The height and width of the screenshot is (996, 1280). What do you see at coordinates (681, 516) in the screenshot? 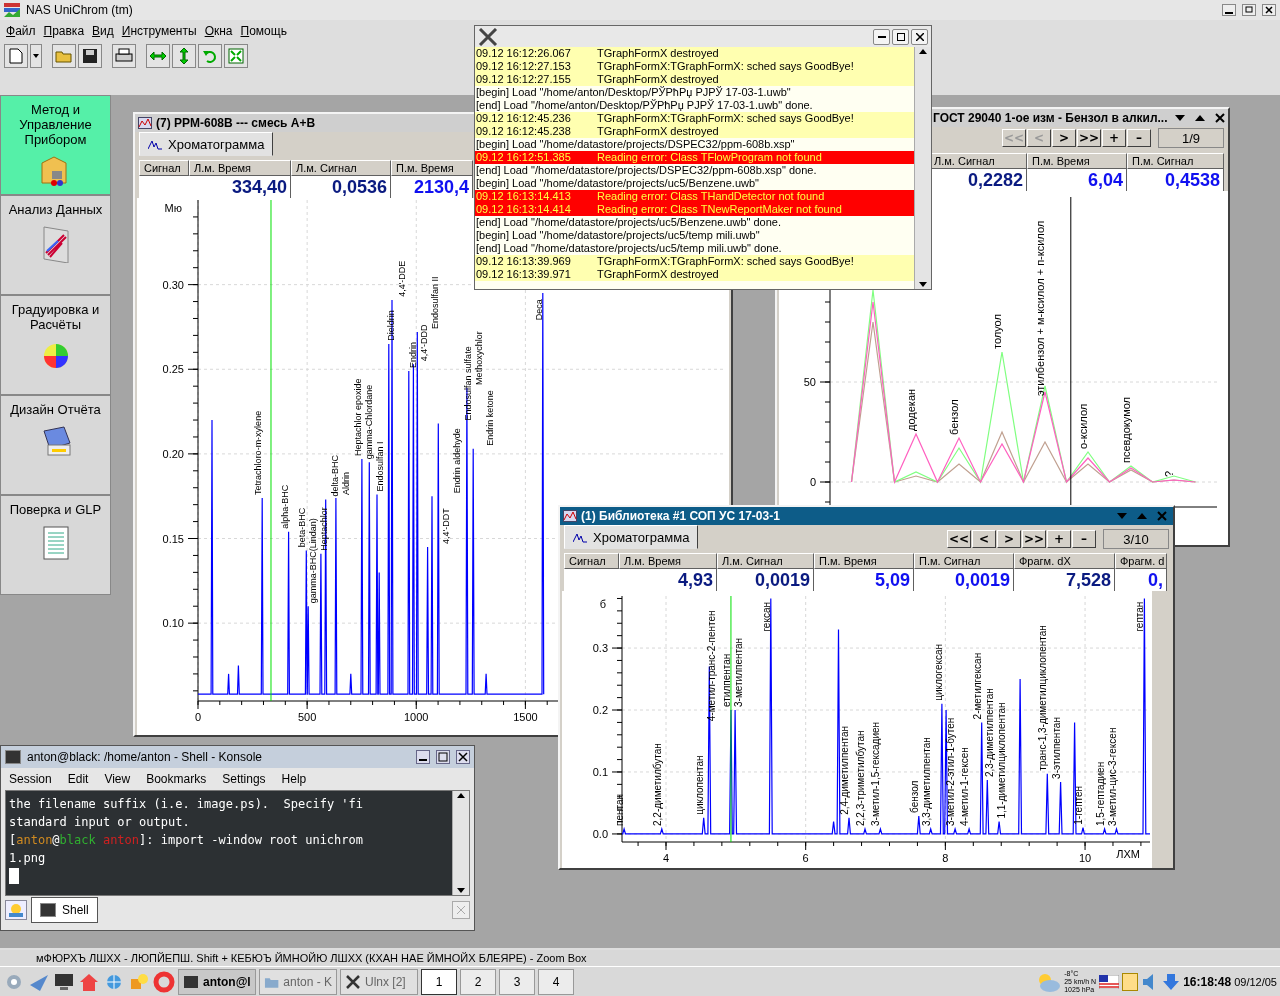
I see `window-title: (1) Библиотека #1 СОП УС 17-03-1` at bounding box center [681, 516].